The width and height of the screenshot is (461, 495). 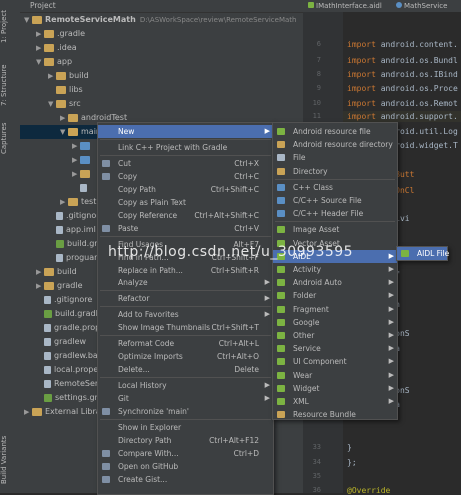 I want to click on menu-item-xml: XML ▶, so click(x=335, y=401).